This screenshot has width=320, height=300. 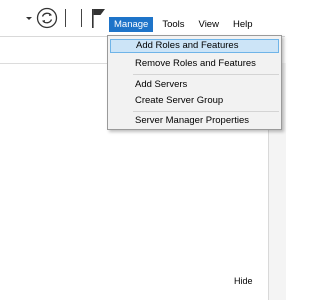 I want to click on notifications-flag-icon, so click(x=99, y=18).